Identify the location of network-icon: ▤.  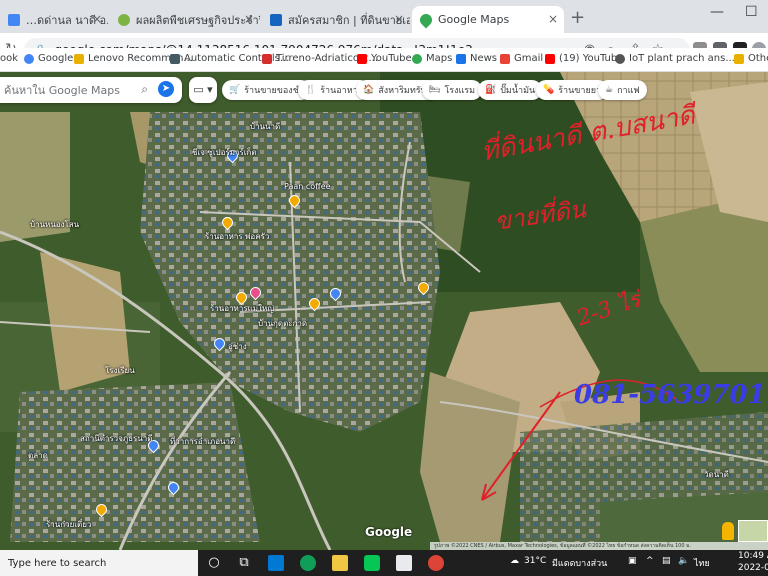
(666, 561).